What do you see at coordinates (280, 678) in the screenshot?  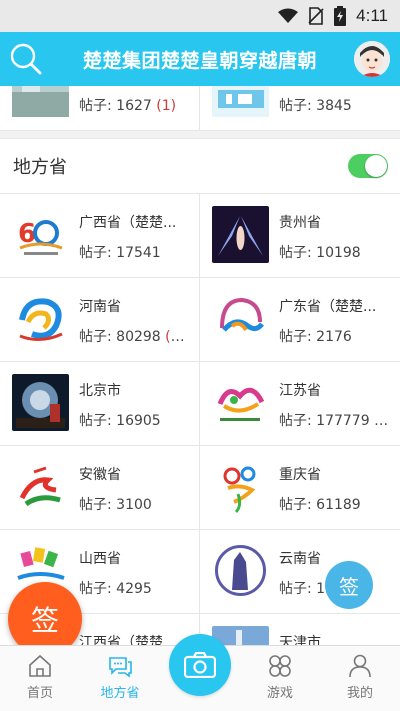 I see `tab-games: 游戏` at bounding box center [280, 678].